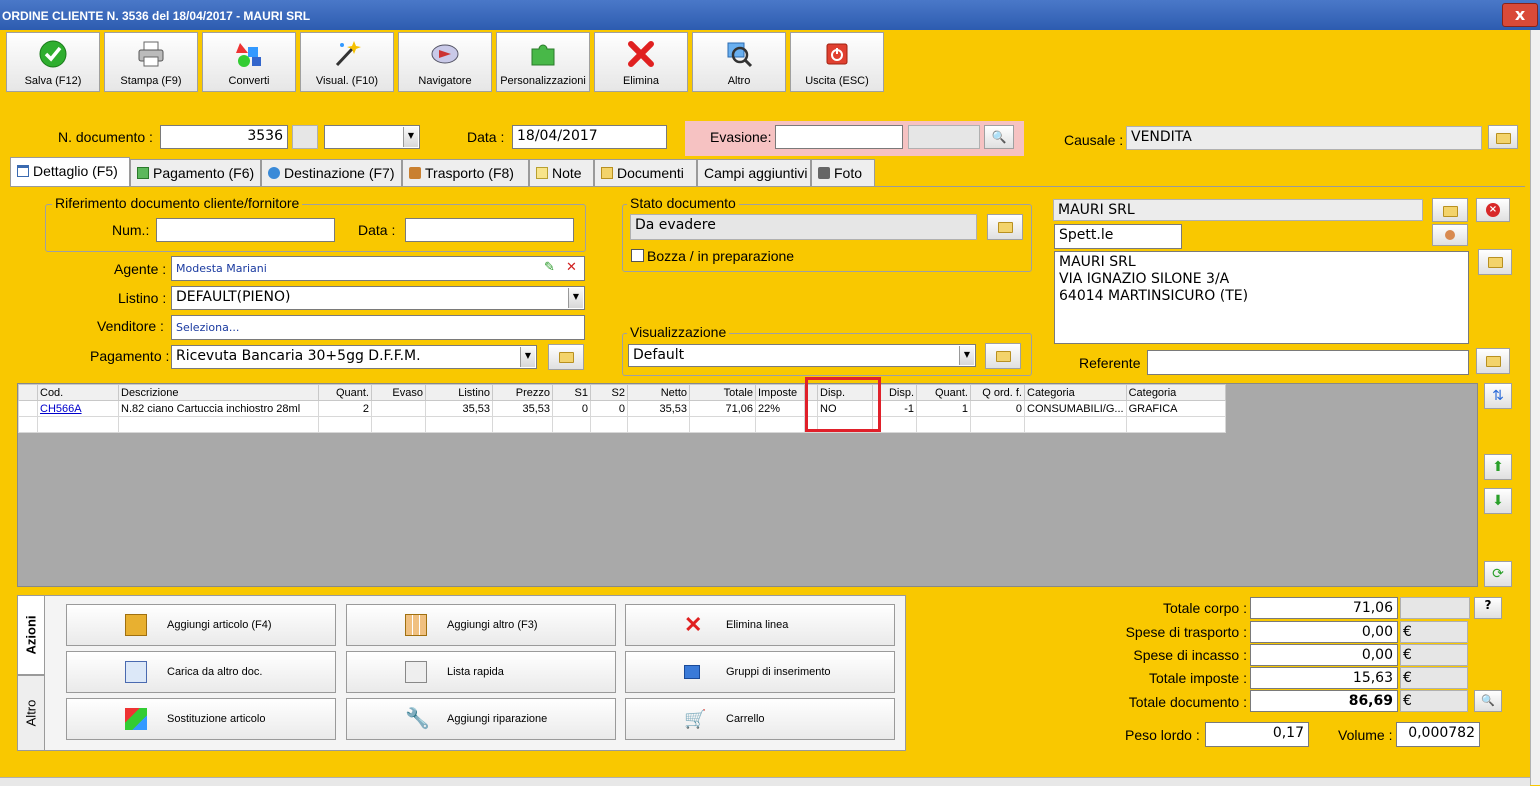 The width and height of the screenshot is (1540, 786). What do you see at coordinates (722, 392) in the screenshot?
I see `col-header: Totale` at bounding box center [722, 392].